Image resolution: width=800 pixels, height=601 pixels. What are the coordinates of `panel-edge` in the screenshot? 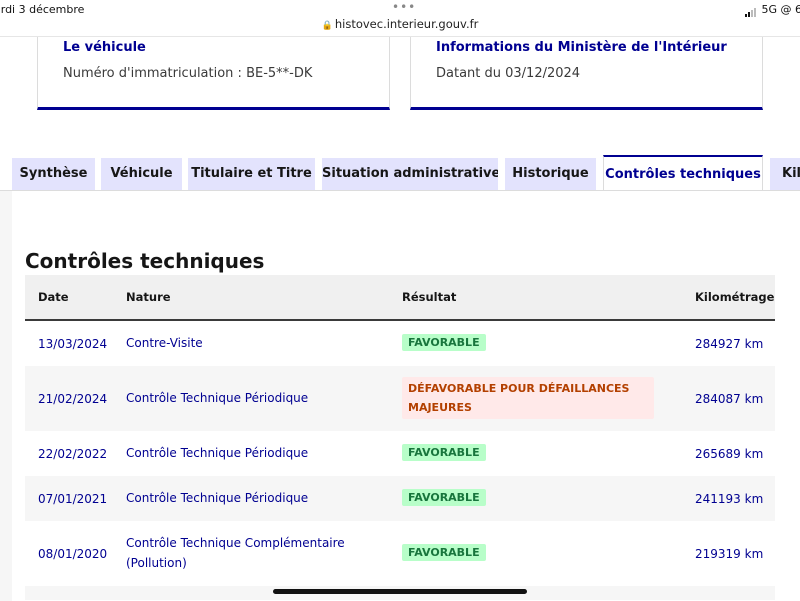 It's located at (6, 396).